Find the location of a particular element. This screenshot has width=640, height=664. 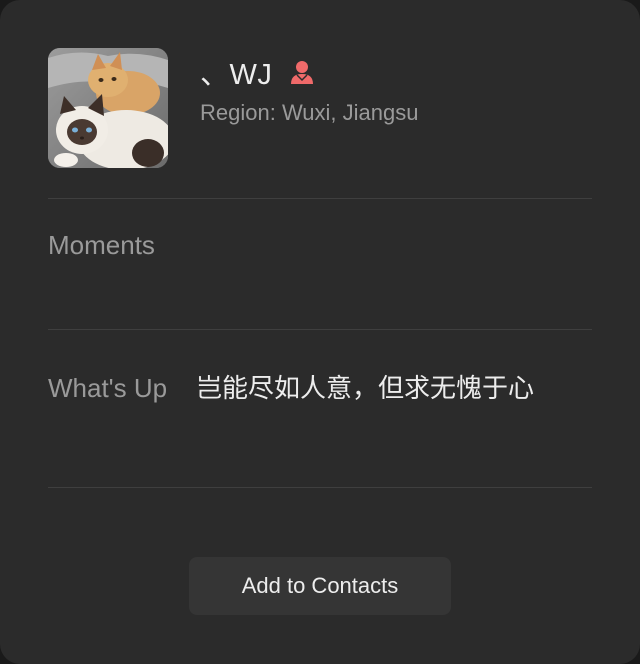

name-row: 、WJ is located at coordinates (258, 72).